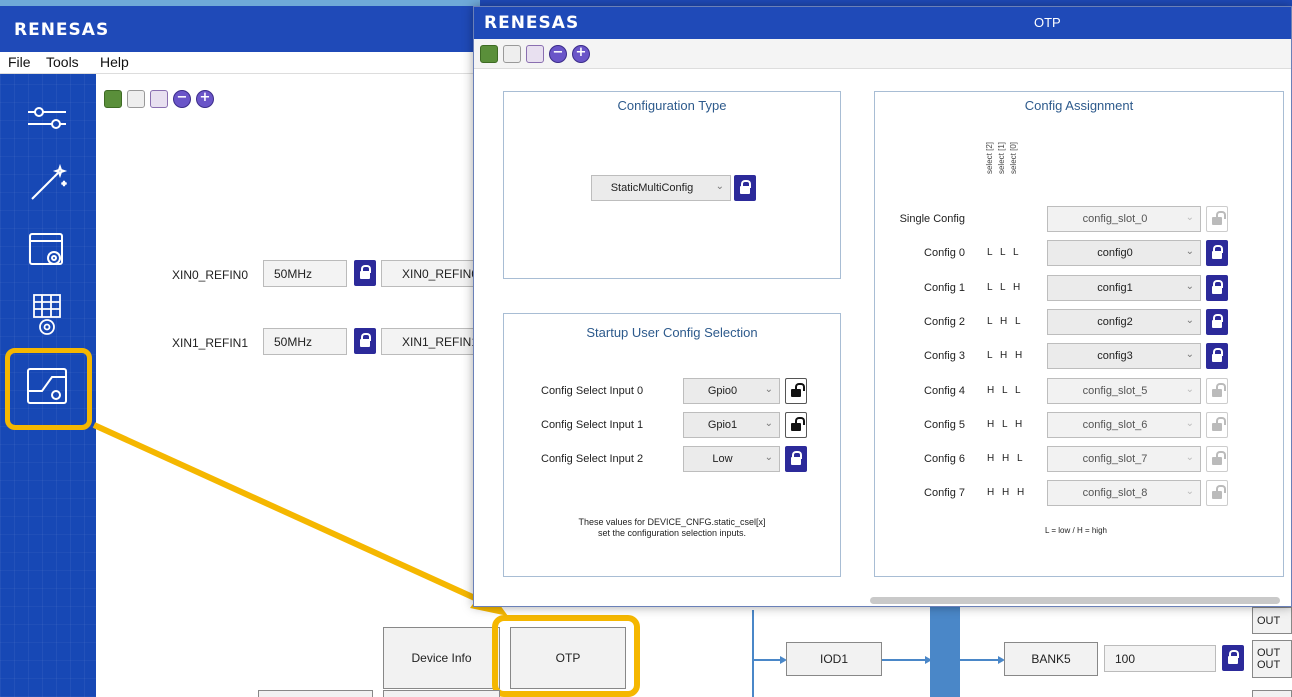  What do you see at coordinates (944, 287) in the screenshot?
I see `config-label: Config 1` at bounding box center [944, 287].